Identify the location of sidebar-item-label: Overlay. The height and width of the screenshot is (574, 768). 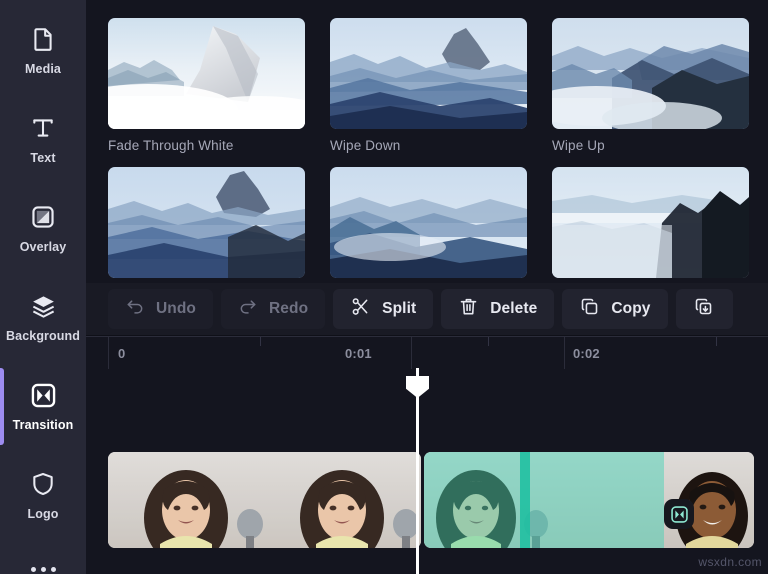
(43, 247).